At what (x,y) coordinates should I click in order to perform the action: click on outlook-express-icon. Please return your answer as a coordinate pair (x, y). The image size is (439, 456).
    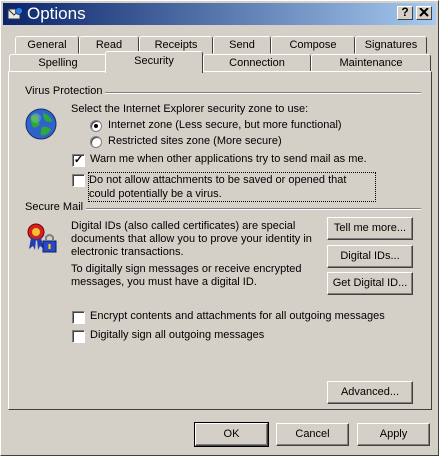
    Looking at the image, I should click on (15, 13).